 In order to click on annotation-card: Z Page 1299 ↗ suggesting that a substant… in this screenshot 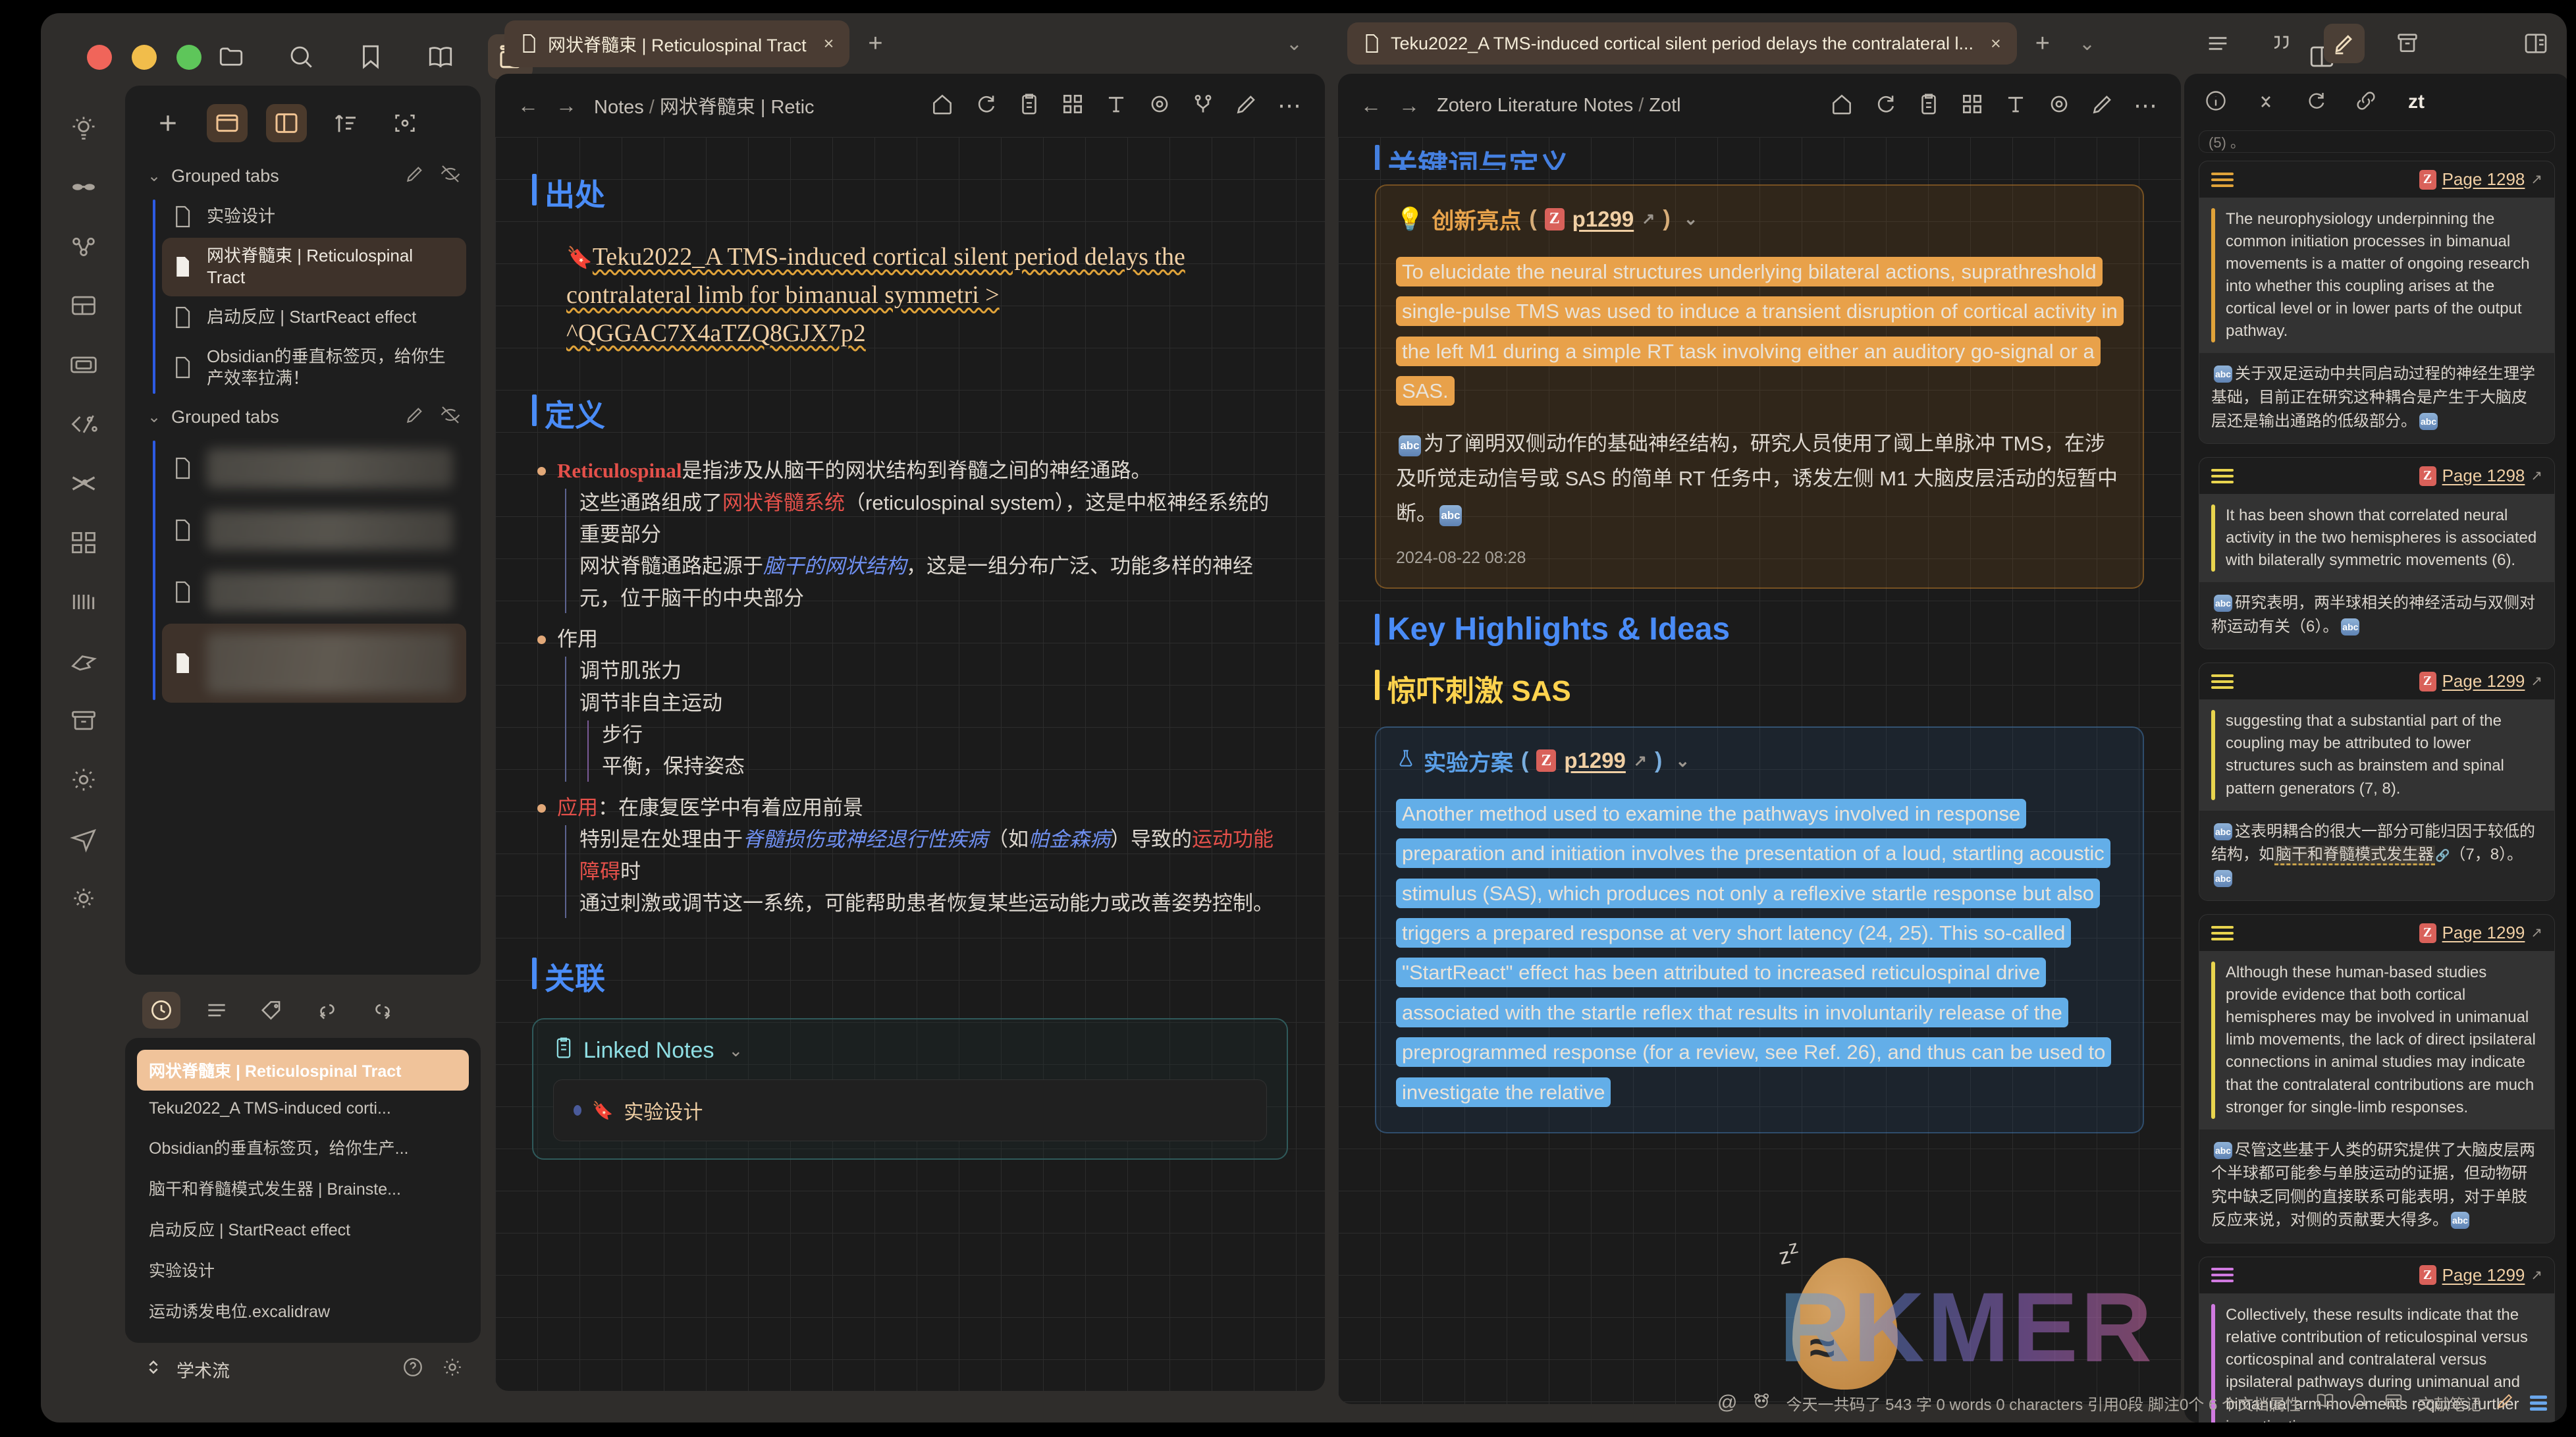, I will do `click(2377, 782)`.